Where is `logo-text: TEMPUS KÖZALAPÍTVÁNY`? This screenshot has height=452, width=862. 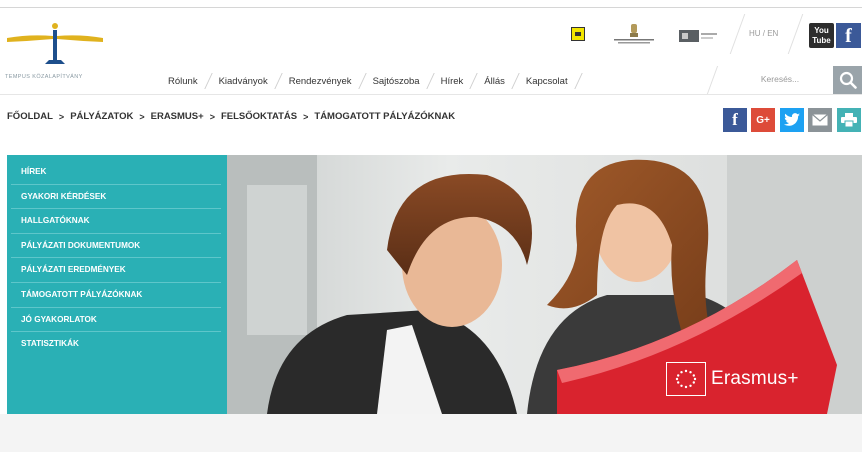
logo-text: TEMPUS KÖZALAPÍTVÁNY is located at coordinates (44, 77).